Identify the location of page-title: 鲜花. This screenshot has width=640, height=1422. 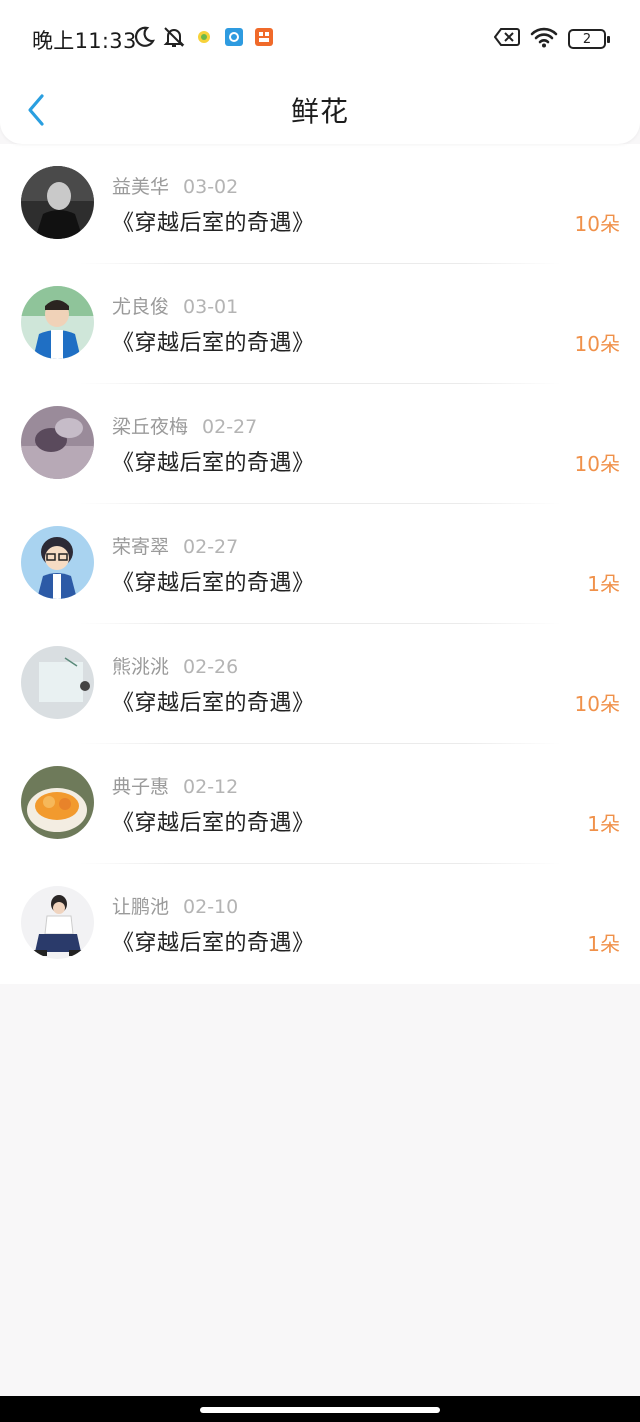
(319, 111).